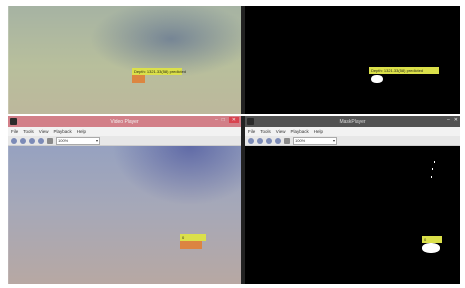  I want to click on mask-menubar: File Tools View Playback Help, so click(352, 131).